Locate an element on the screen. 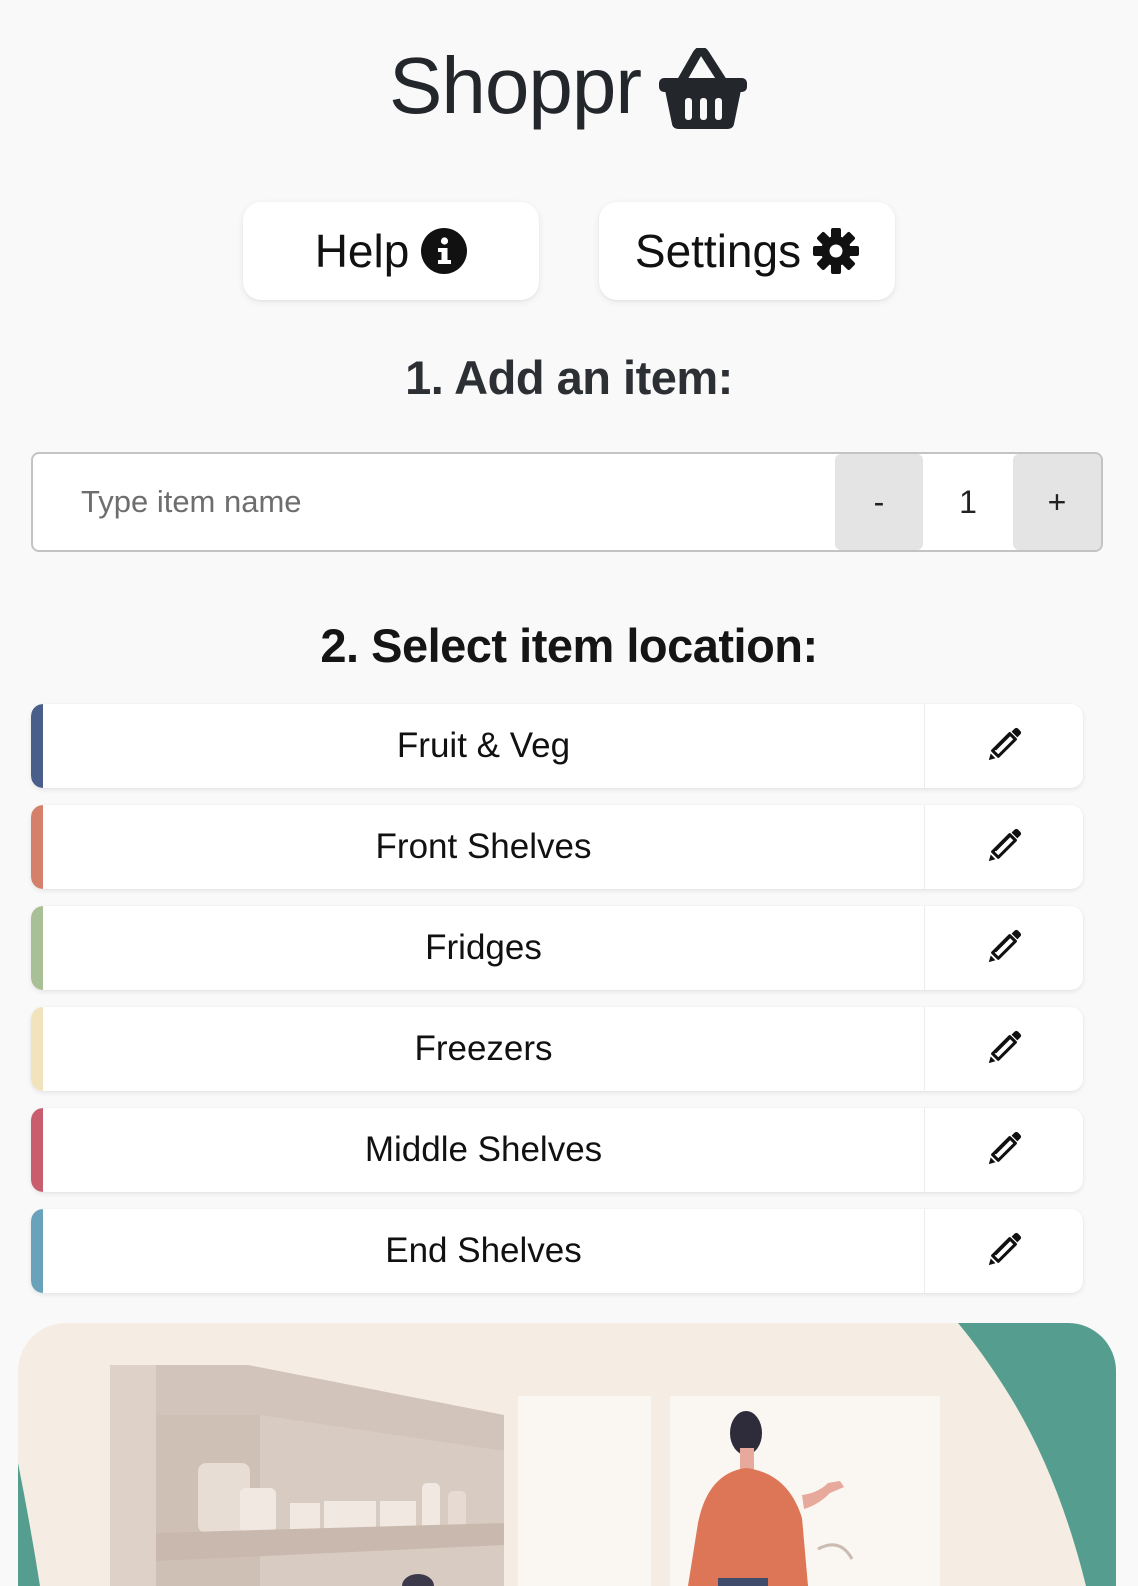  decrement-button: - is located at coordinates (879, 502).